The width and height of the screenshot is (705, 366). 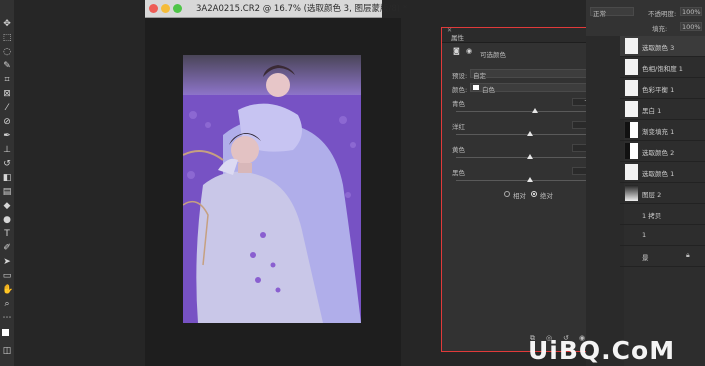 What do you see at coordinates (7, 318) in the screenshot?
I see `more-tools-icon: ⋯` at bounding box center [7, 318].